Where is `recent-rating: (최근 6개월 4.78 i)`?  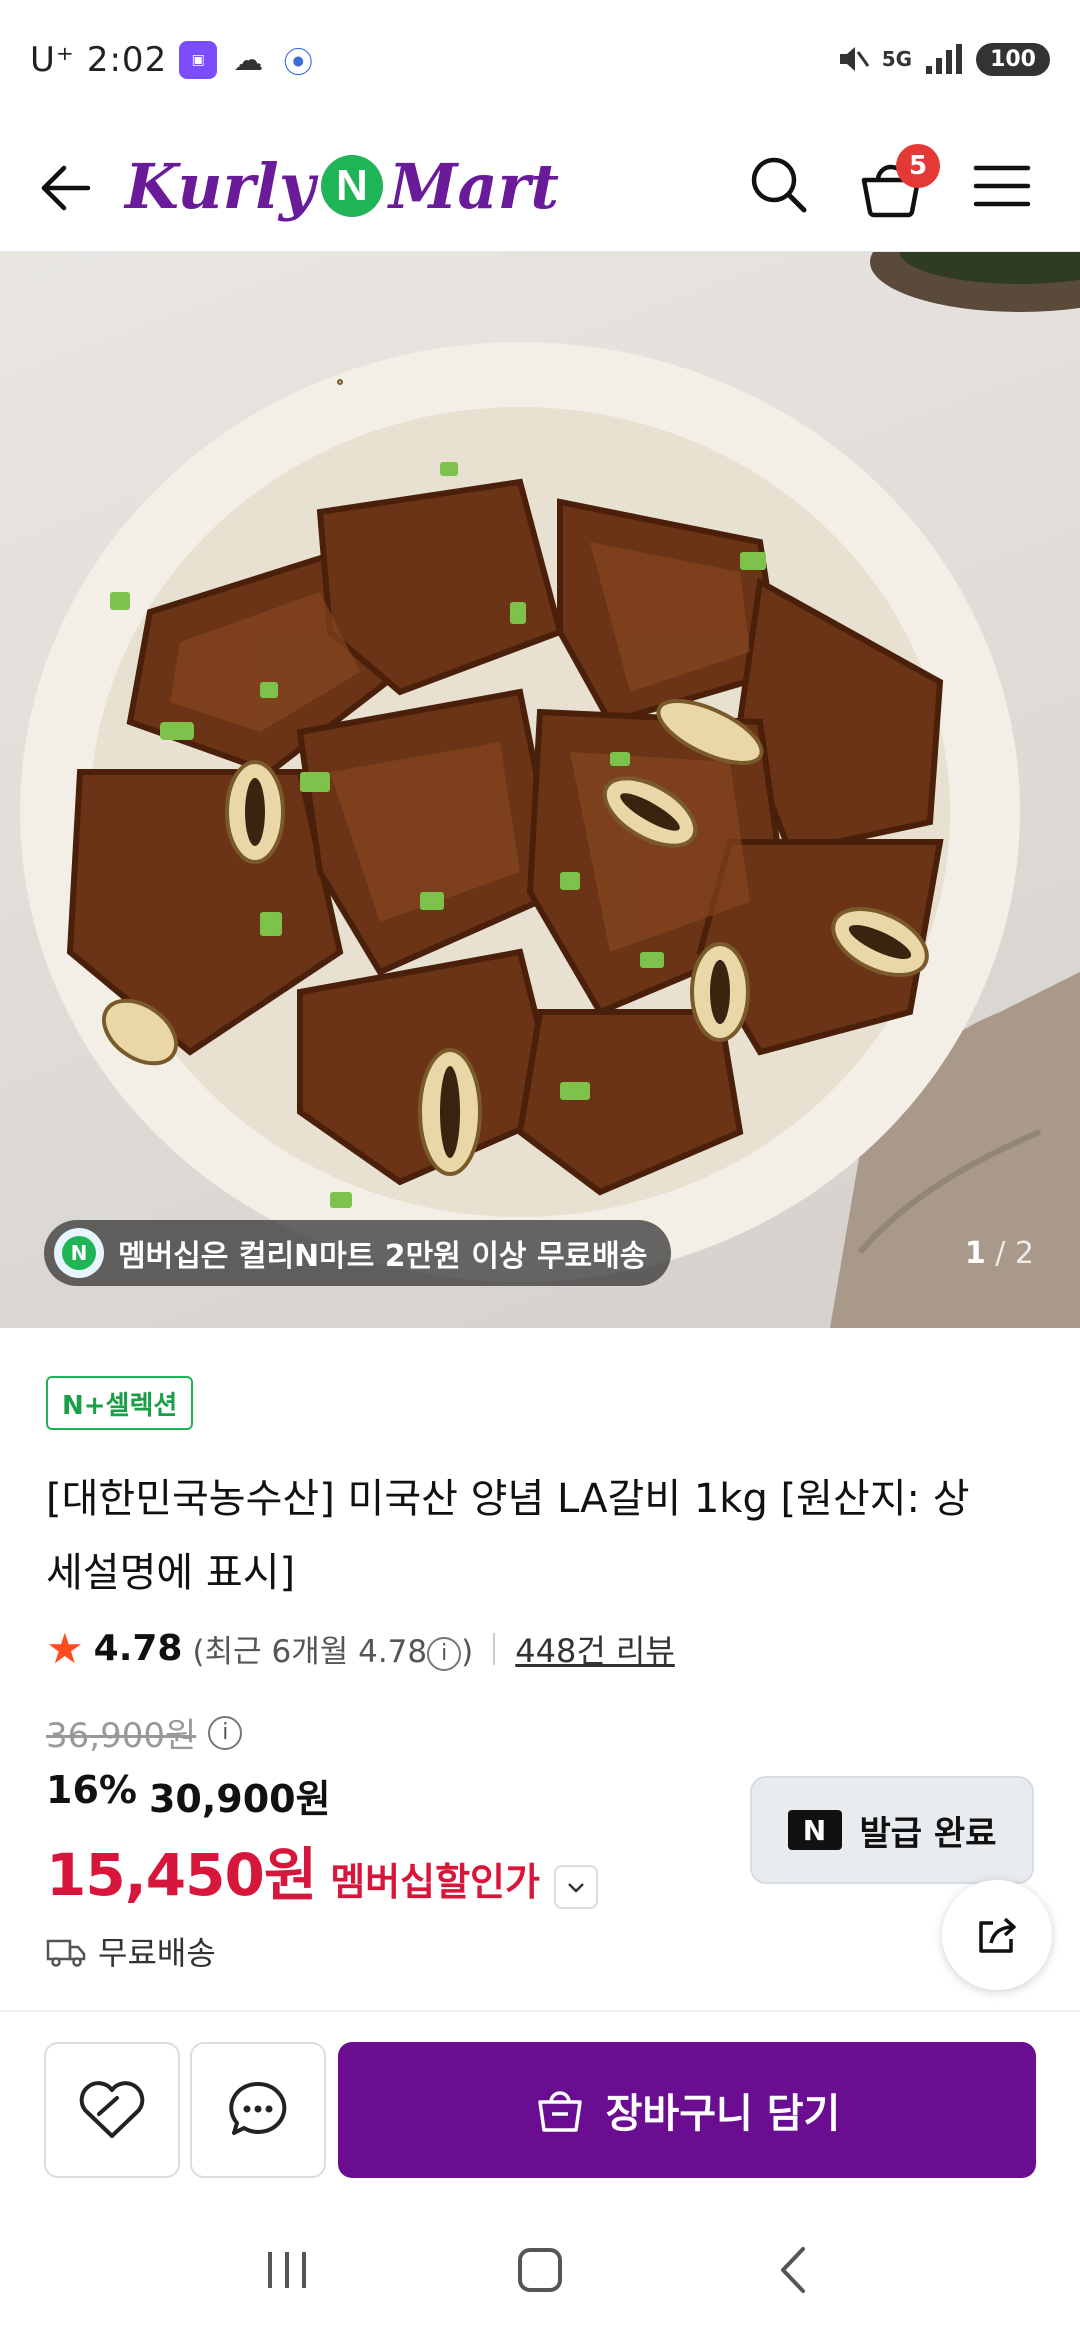
recent-rating: (최근 6개월 4.78 i) is located at coordinates (332, 1648).